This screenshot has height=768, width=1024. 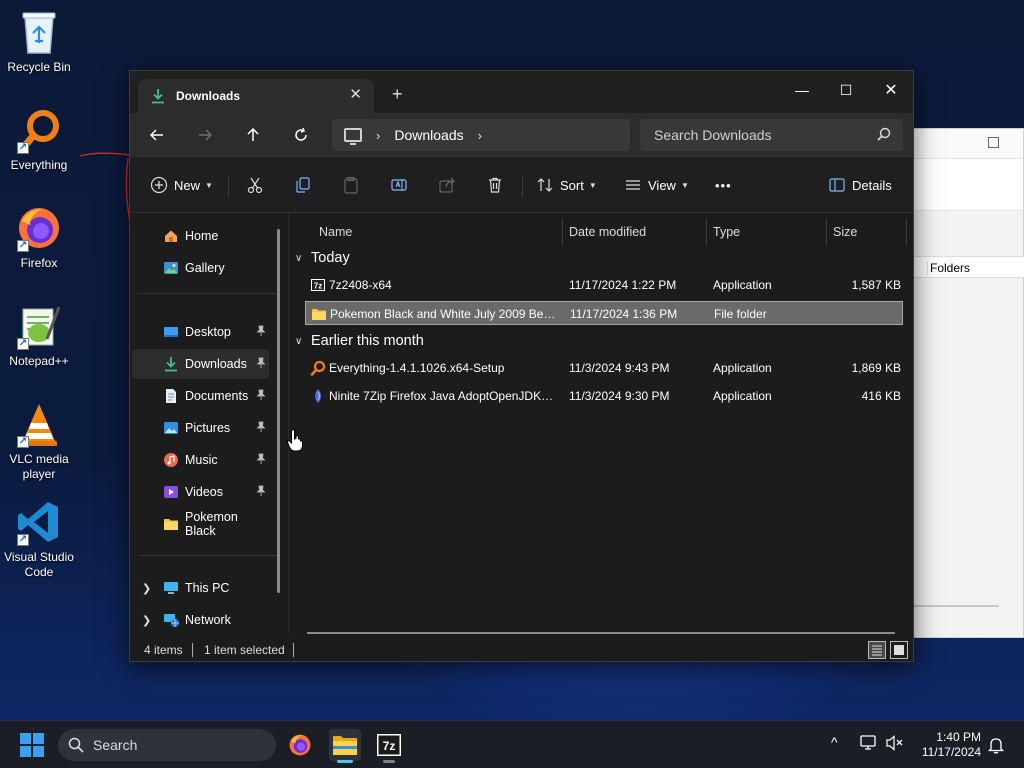 I want to click on details-view-button, so click(x=877, y=650).